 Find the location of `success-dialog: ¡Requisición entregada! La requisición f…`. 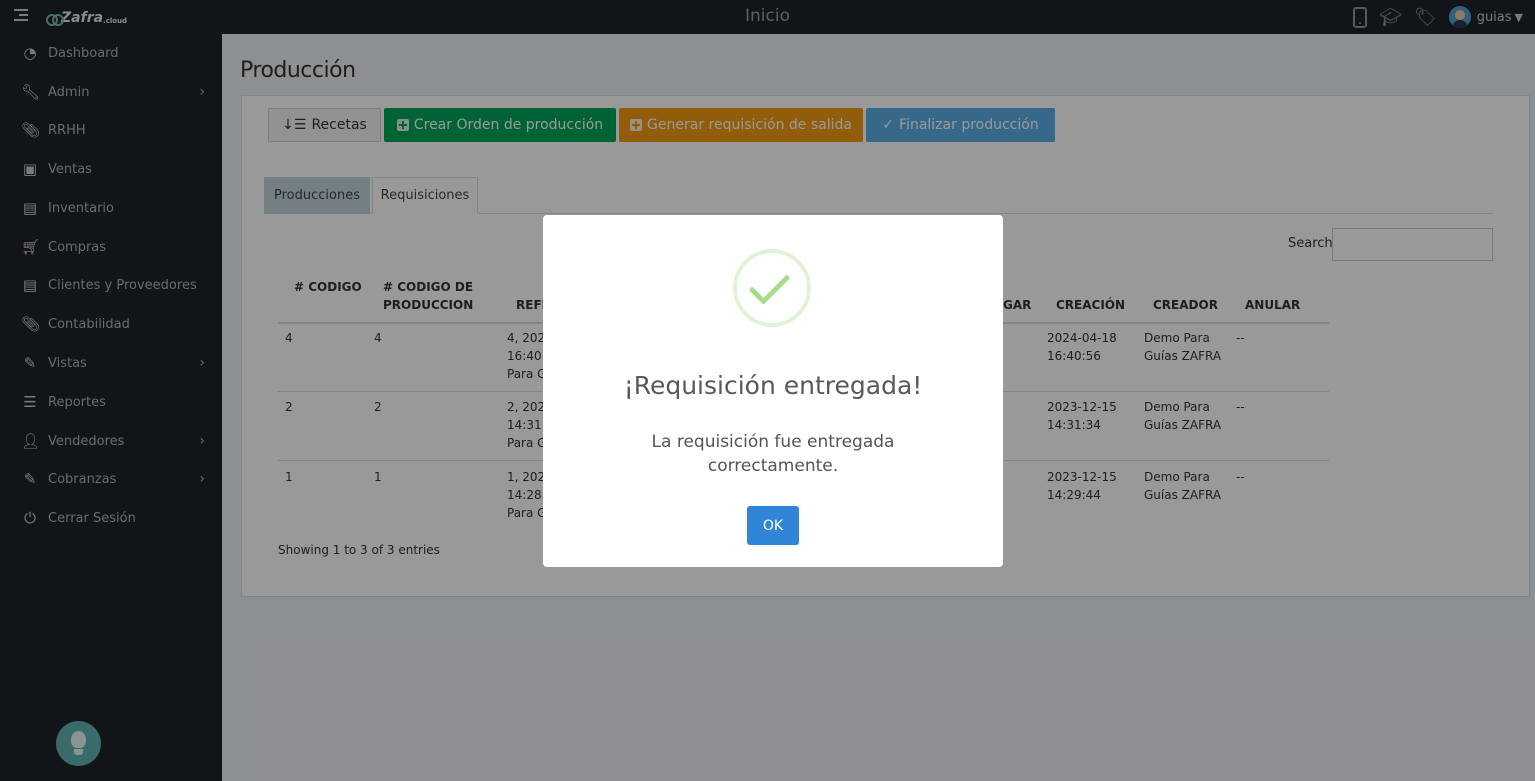

success-dialog: ¡Requisición entregada! La requisición f… is located at coordinates (773, 391).